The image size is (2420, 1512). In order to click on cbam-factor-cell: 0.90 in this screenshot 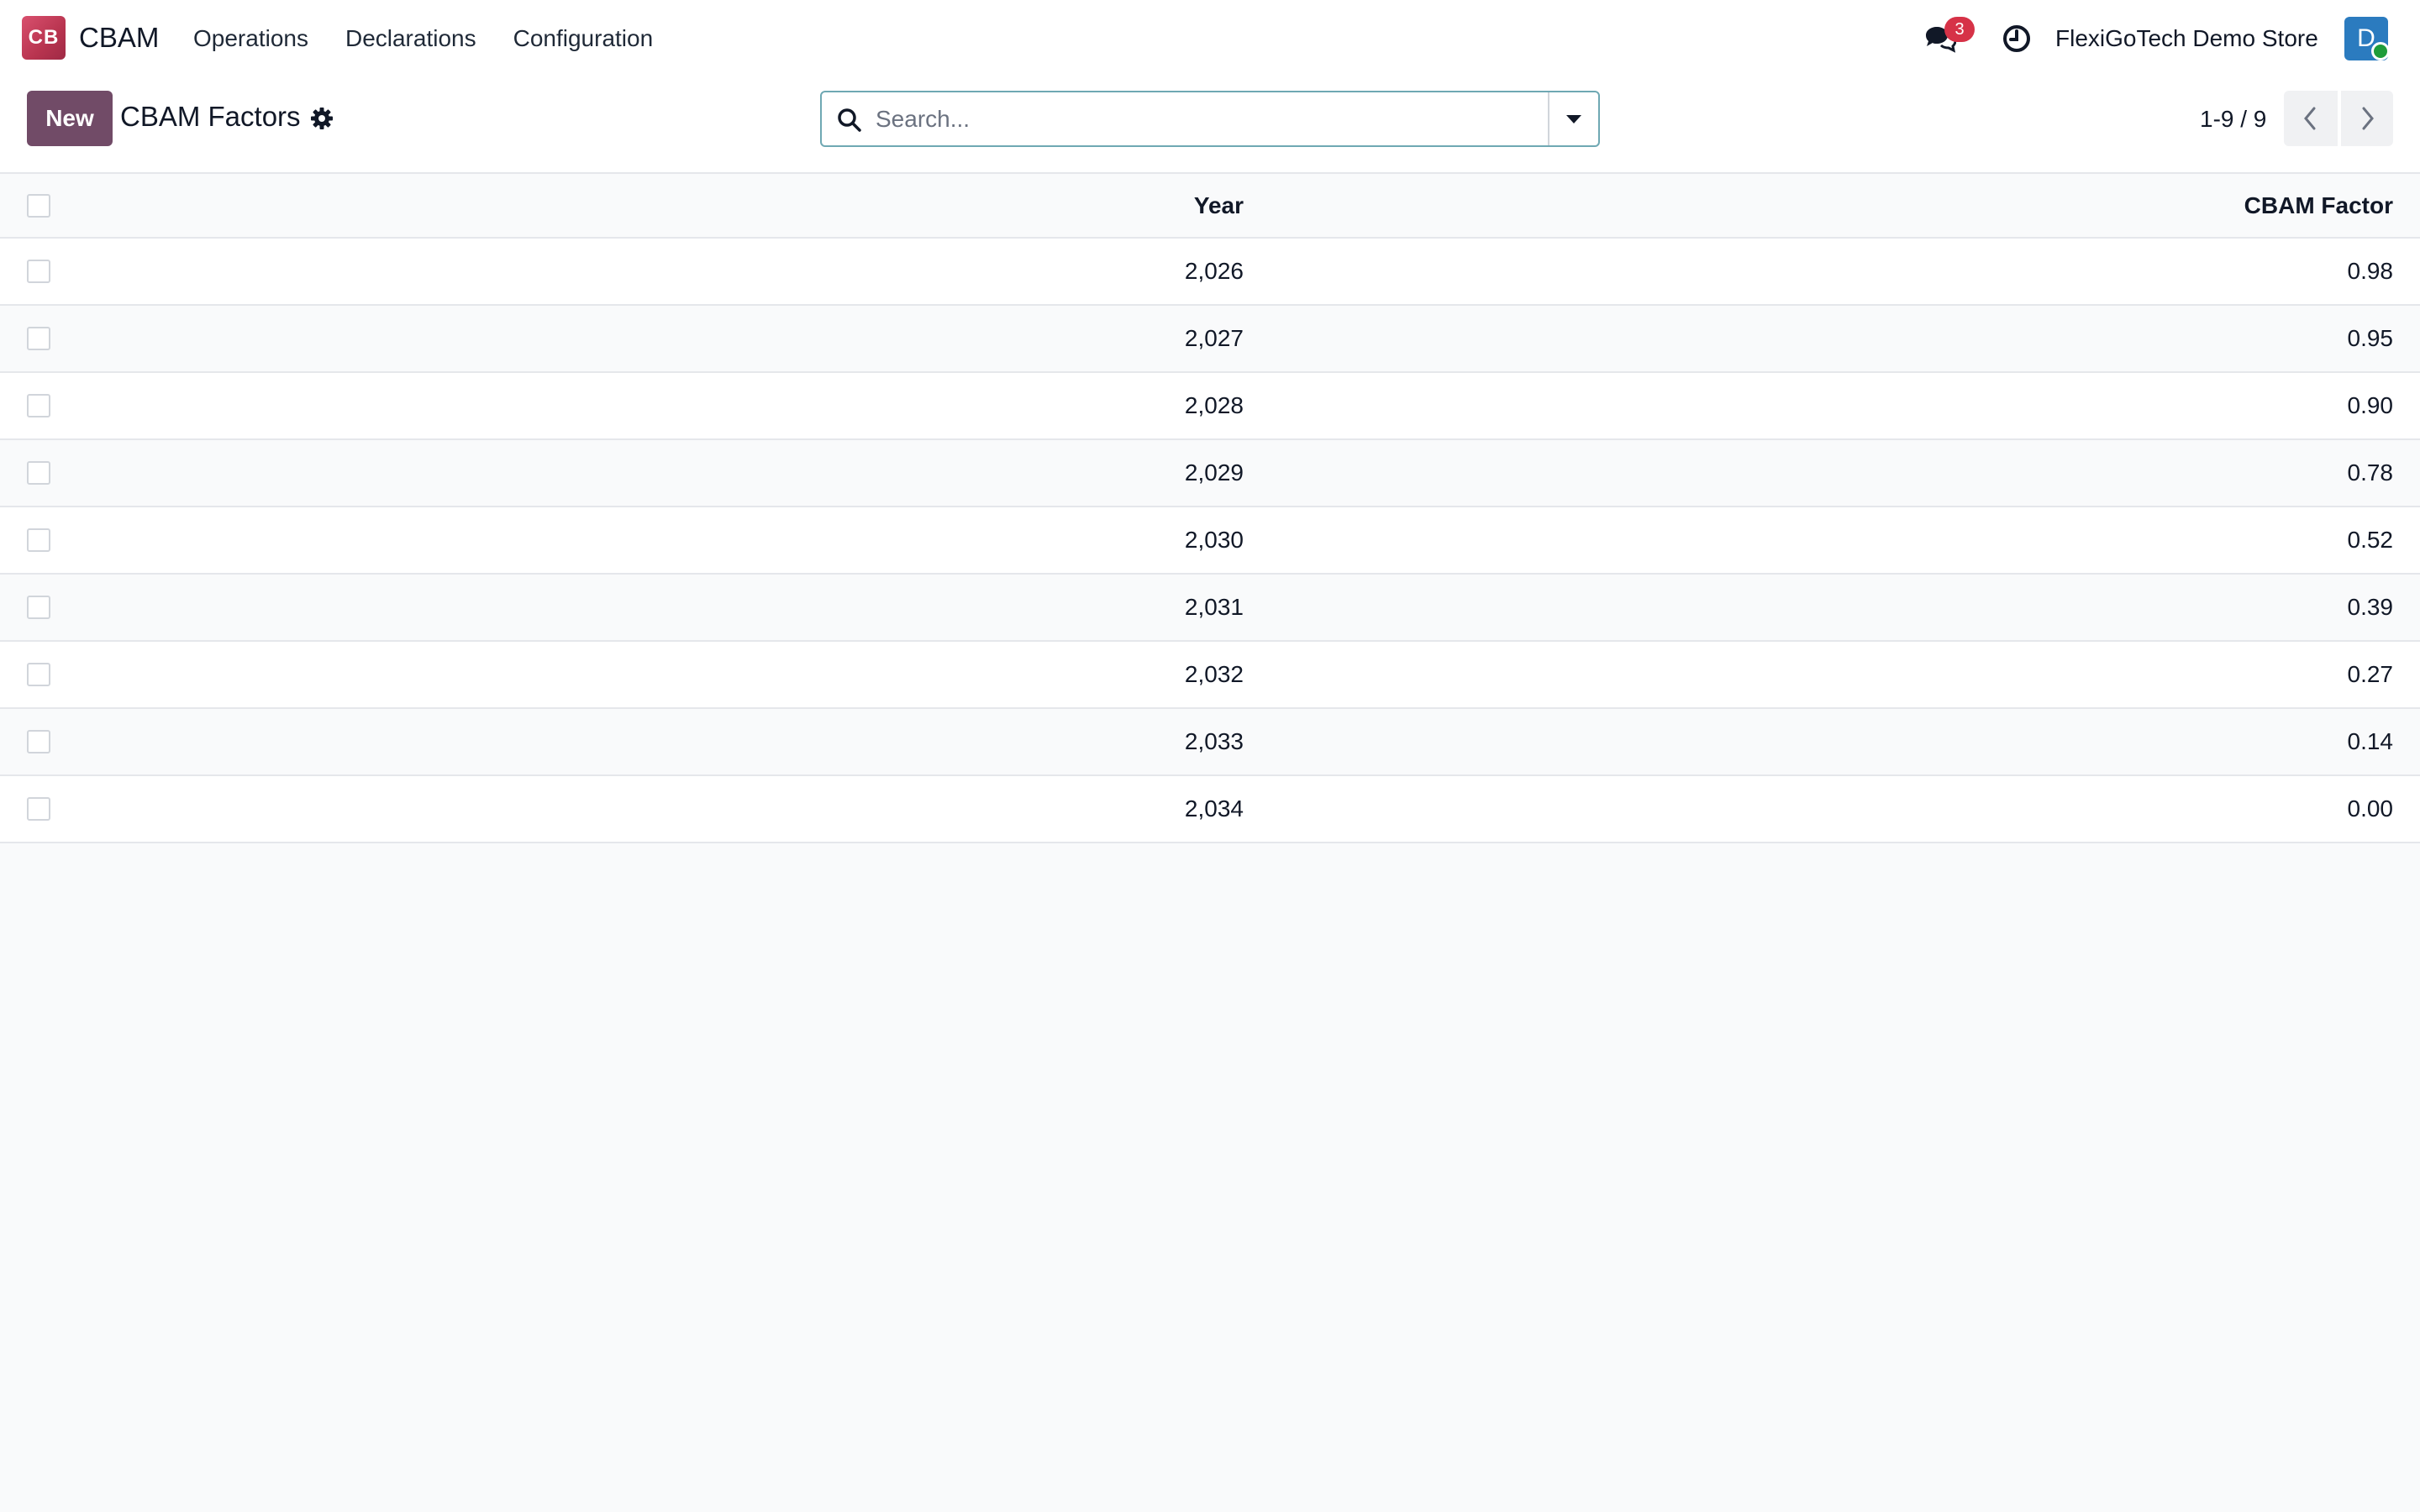, I will do `click(1832, 406)`.